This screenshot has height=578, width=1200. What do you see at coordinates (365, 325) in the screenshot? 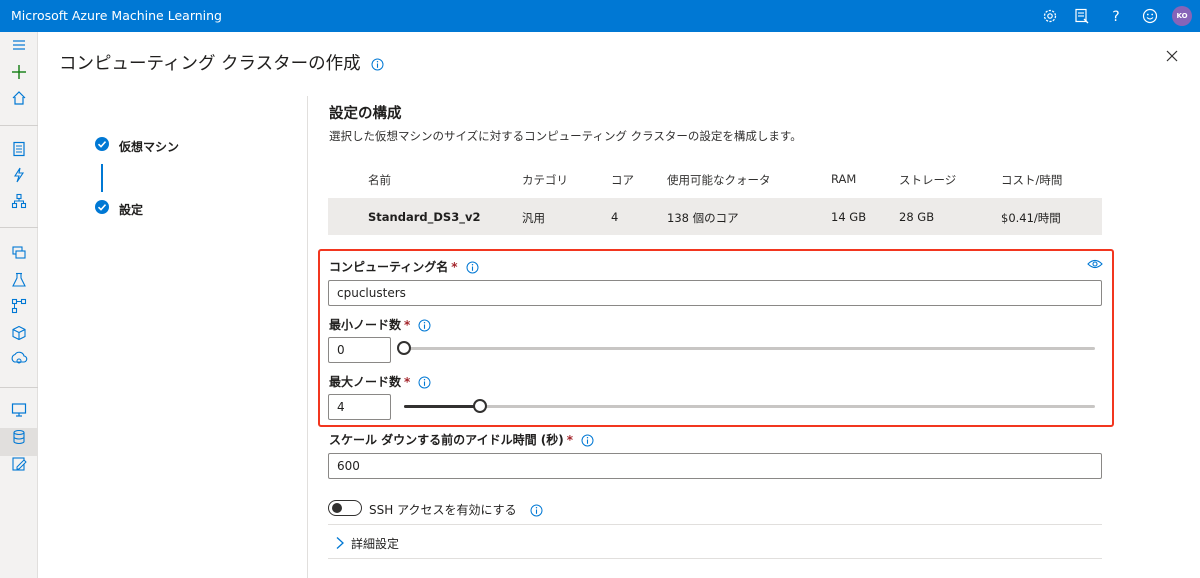
I see `min-nodes-label-text: 最小ノード数` at bounding box center [365, 325].